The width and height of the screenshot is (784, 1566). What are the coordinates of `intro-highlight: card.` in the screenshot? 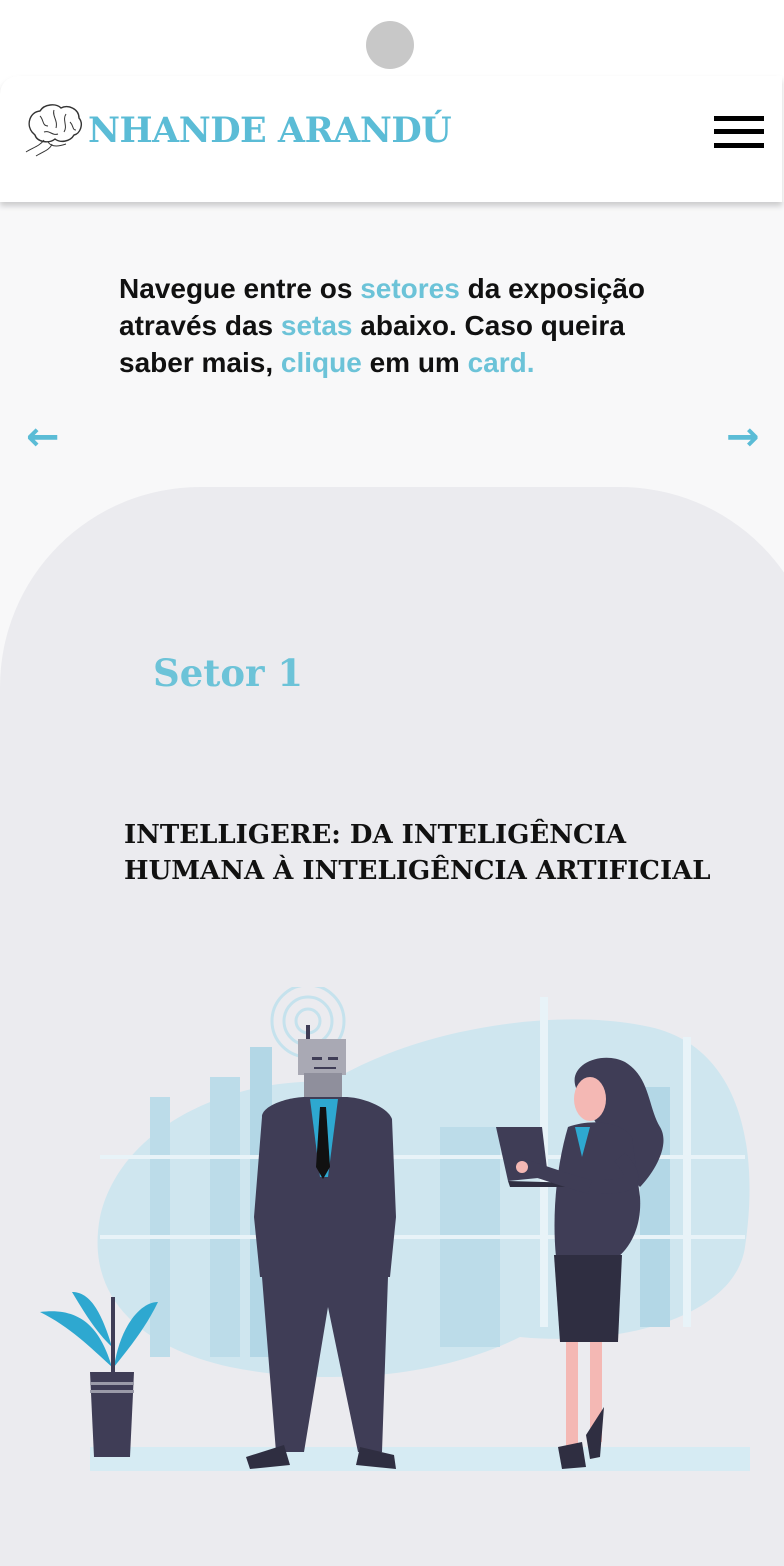 It's located at (501, 362).